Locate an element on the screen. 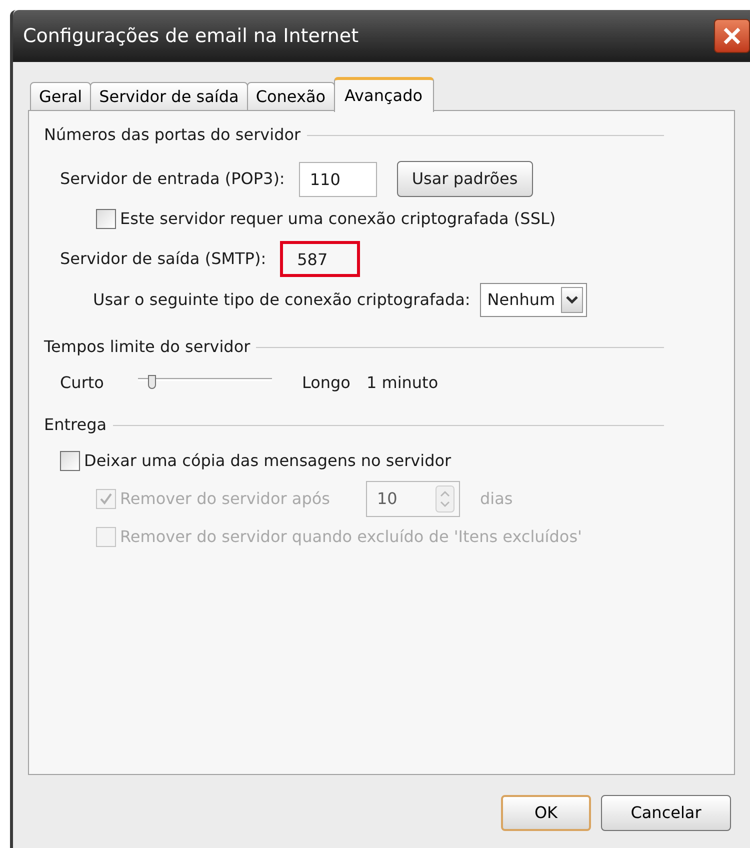  tab: Avançado is located at coordinates (384, 94).